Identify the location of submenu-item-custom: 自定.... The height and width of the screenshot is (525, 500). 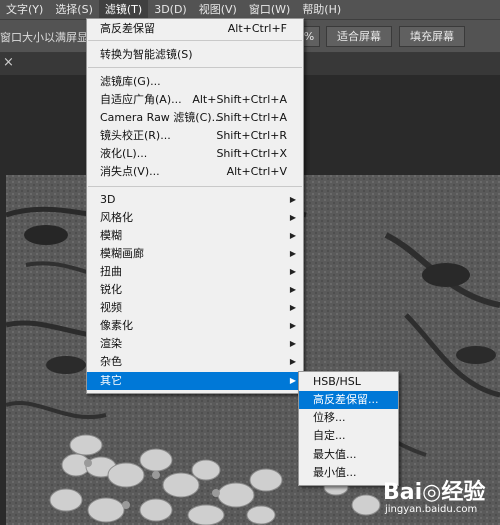
(348, 436).